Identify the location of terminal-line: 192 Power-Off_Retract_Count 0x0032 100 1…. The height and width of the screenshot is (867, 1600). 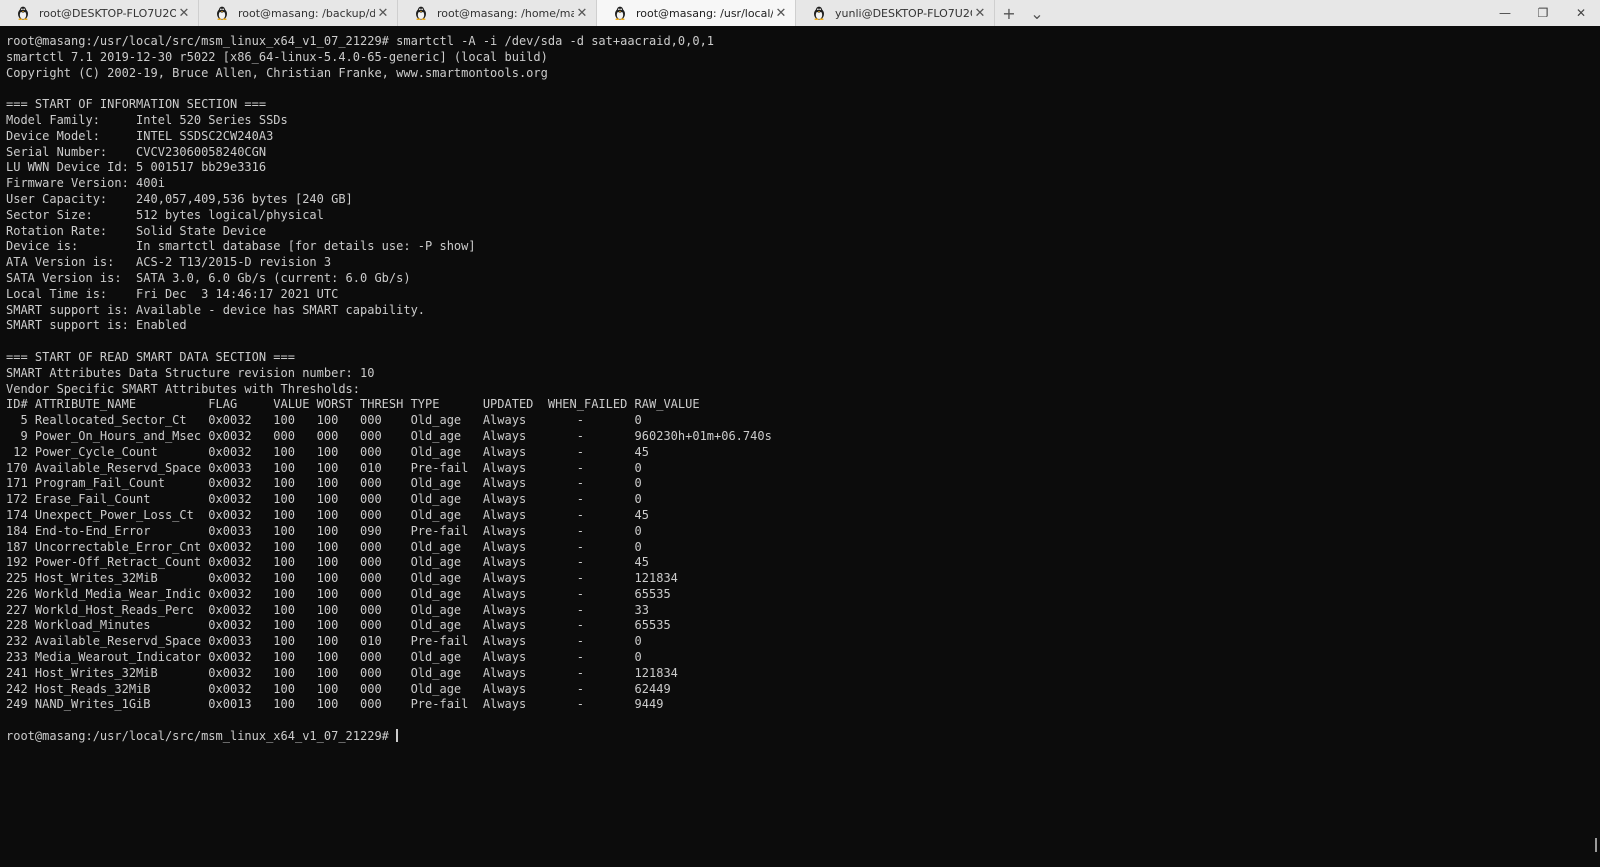
(327, 562).